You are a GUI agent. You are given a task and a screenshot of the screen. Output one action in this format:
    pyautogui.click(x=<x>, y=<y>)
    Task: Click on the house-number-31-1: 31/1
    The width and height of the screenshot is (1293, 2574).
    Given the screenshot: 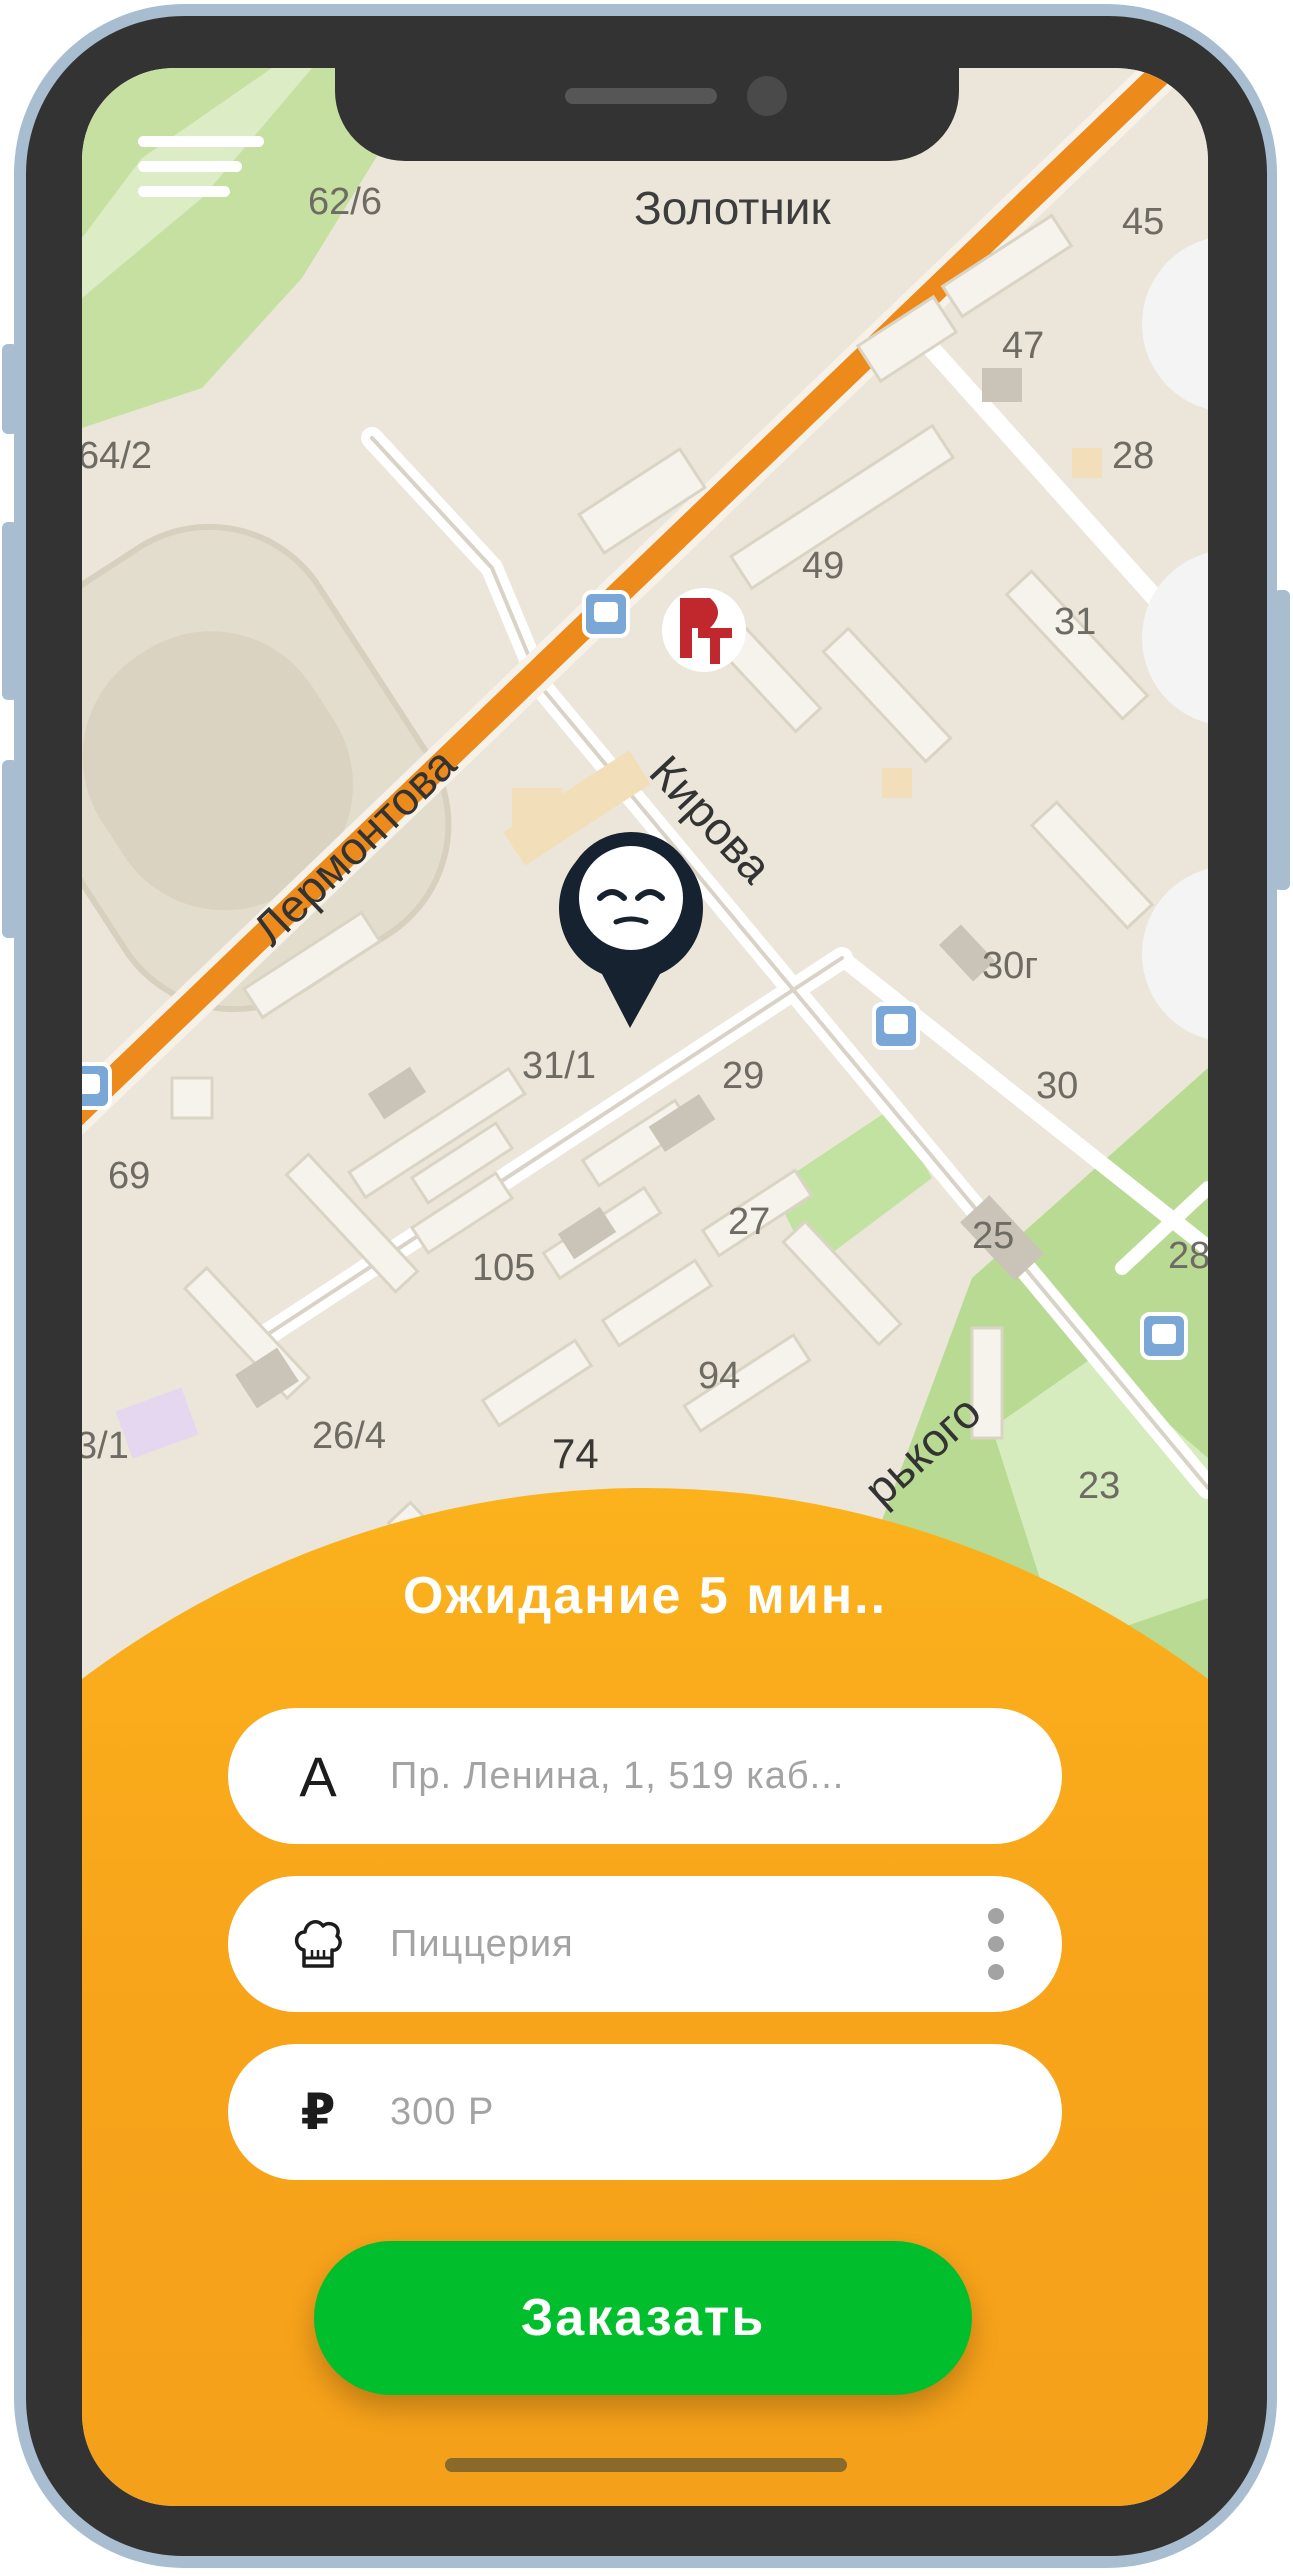 What is the action you would take?
    pyautogui.click(x=559, y=1066)
    